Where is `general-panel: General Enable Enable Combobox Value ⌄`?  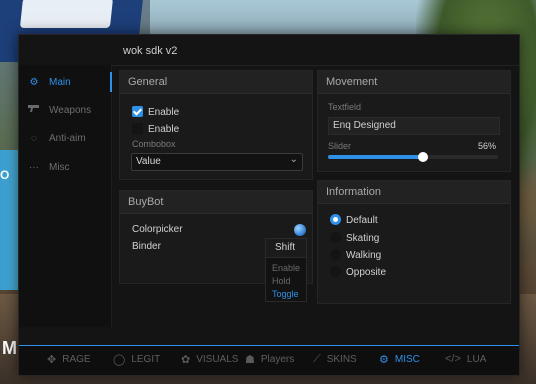 general-panel: General Enable Enable Combobox Value ⌄ is located at coordinates (216, 125).